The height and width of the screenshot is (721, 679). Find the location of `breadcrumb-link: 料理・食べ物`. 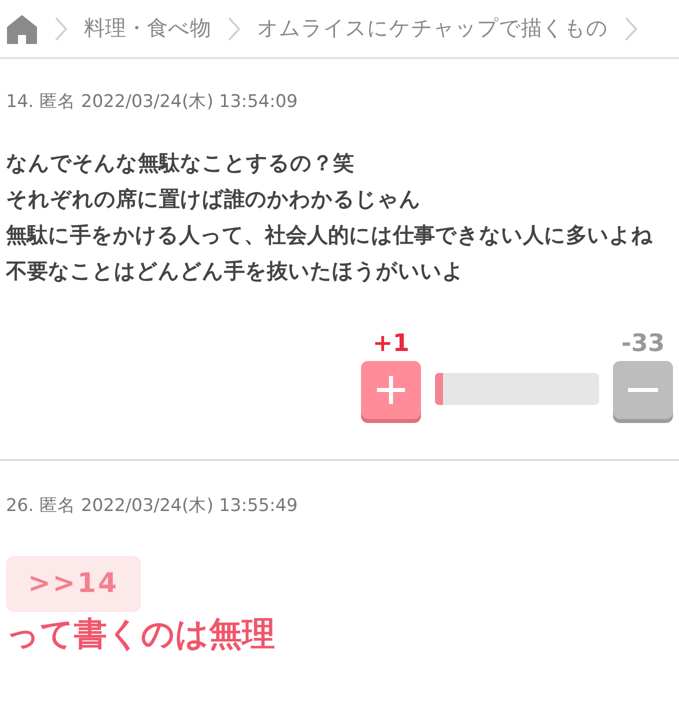

breadcrumb-link: 料理・食べ物 is located at coordinates (147, 28).